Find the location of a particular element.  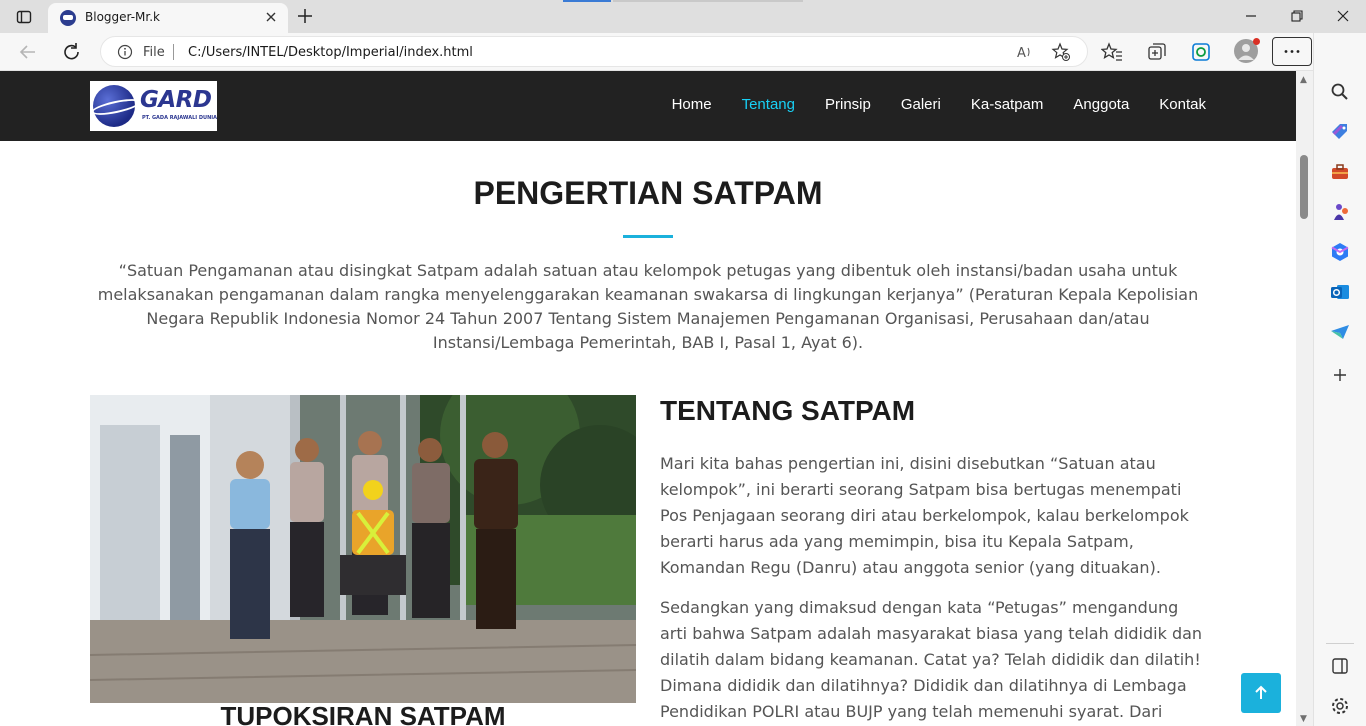

back-to-top-button is located at coordinates (1261, 693).